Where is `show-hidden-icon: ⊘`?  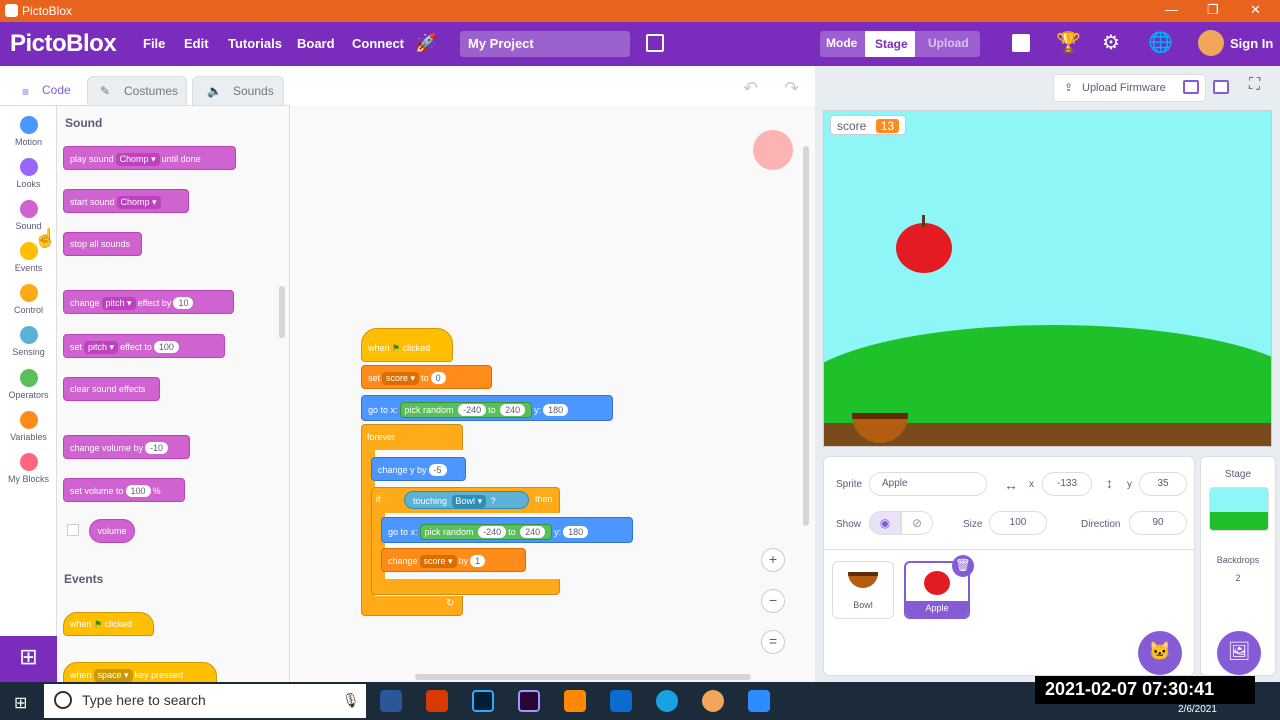
show-hidden-icon: ⊘ is located at coordinates (917, 523).